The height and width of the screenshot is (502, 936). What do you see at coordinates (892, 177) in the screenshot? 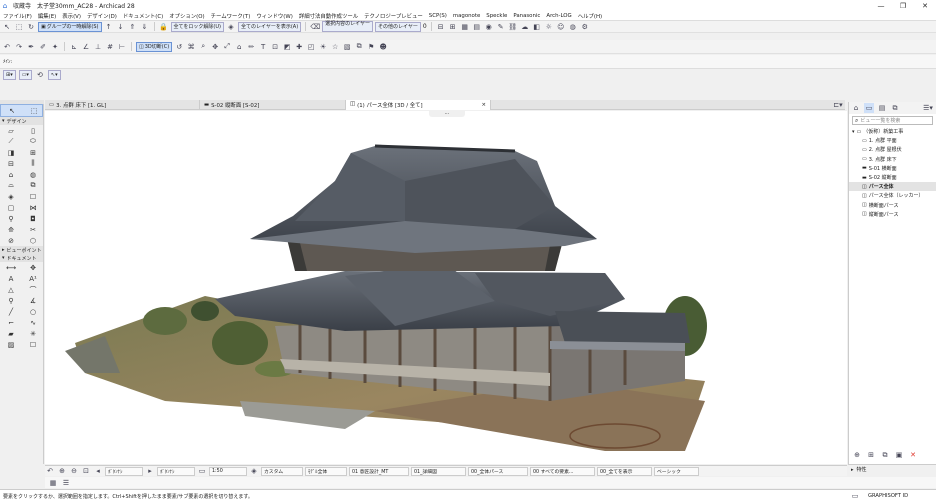
I see `tree-item-section2: ▬ S-02 縦断面` at bounding box center [892, 177].